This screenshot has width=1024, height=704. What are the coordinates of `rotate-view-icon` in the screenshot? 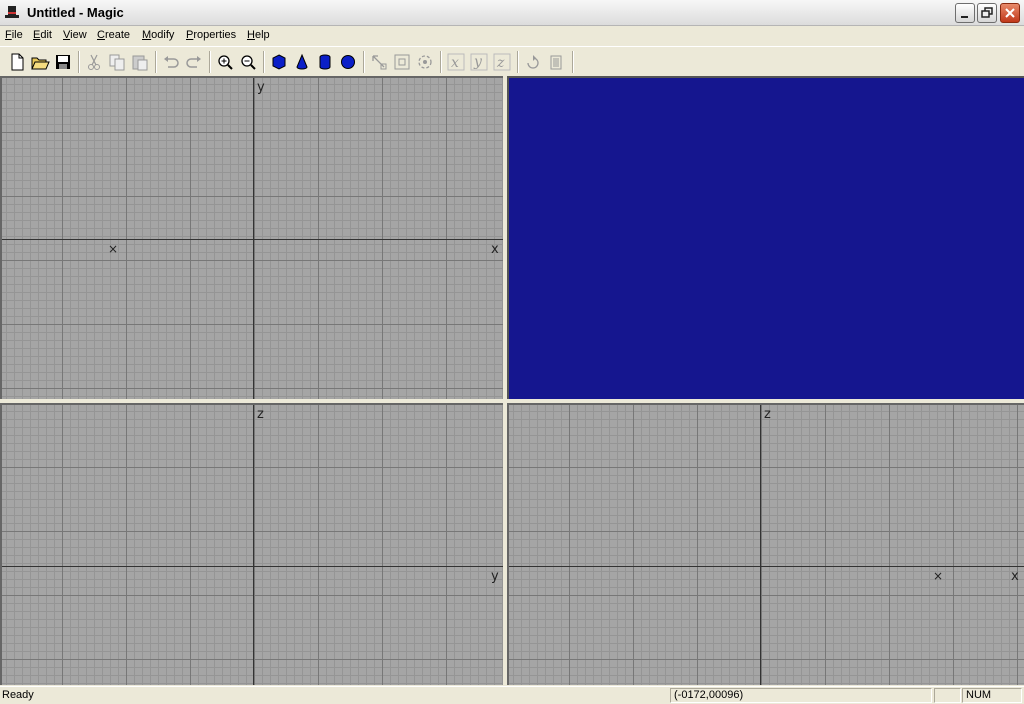 It's located at (533, 62).